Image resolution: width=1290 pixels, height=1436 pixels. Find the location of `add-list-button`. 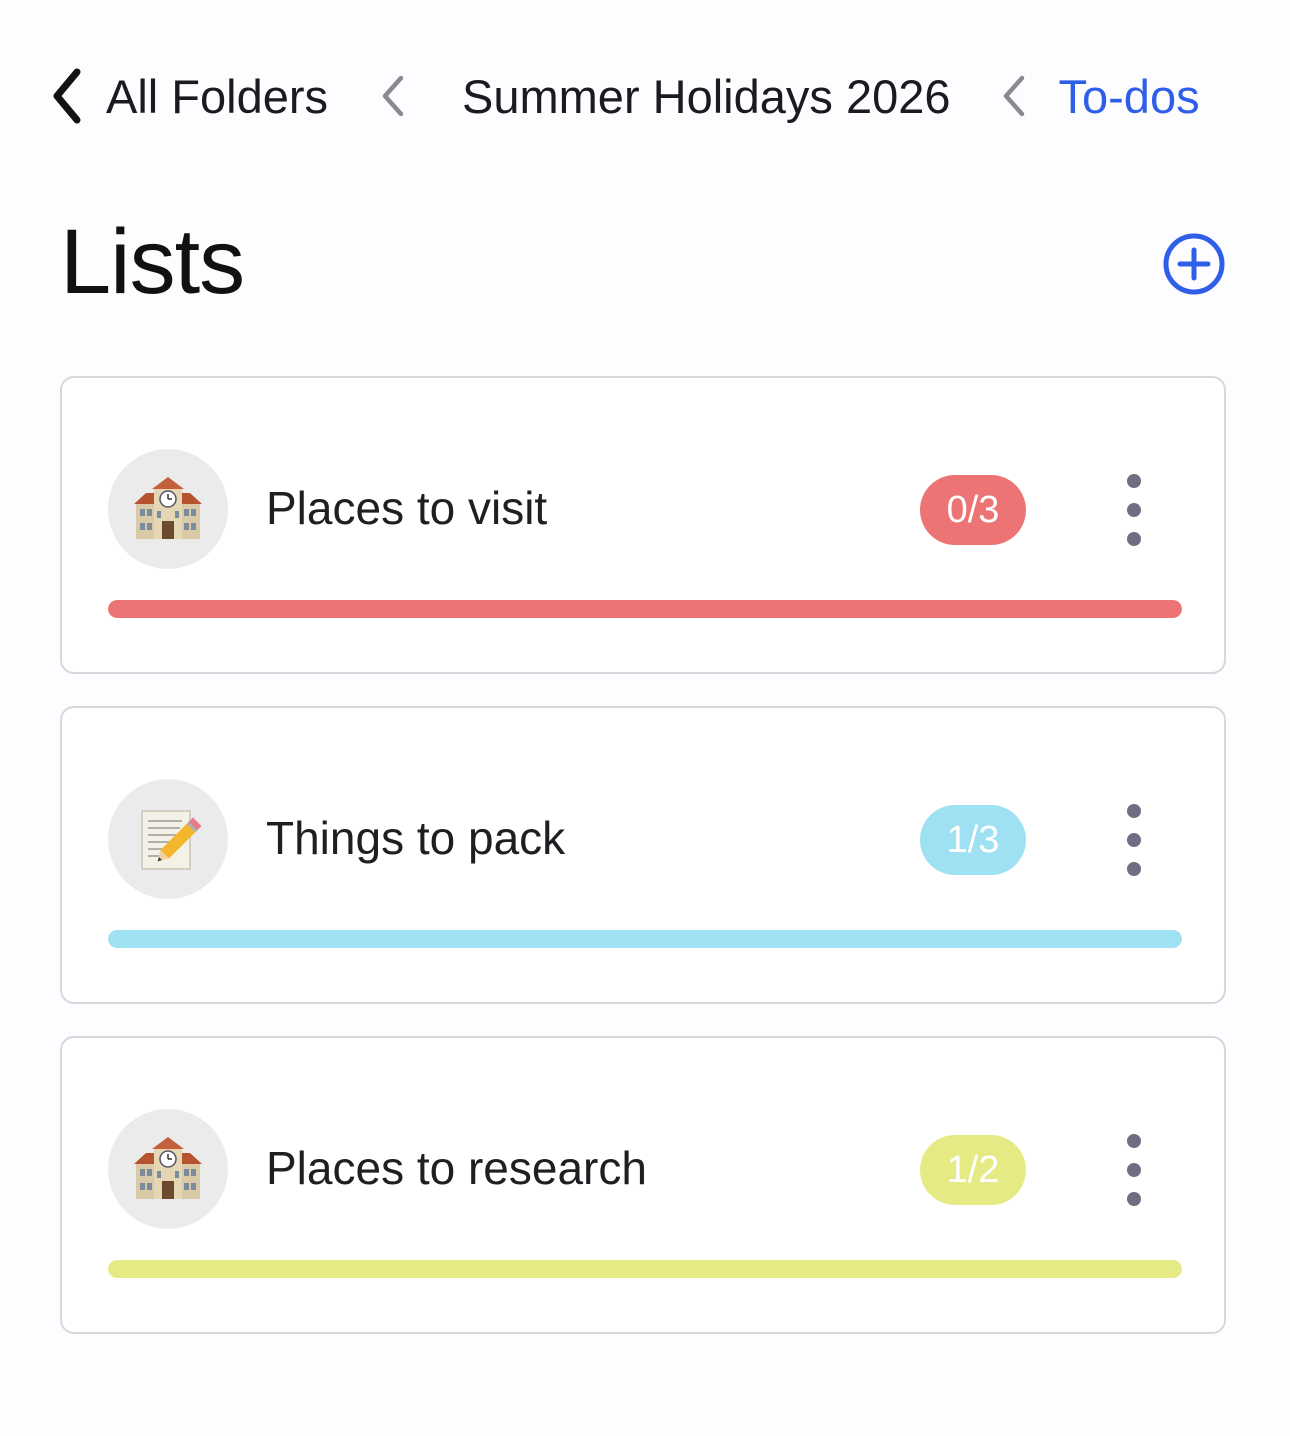

add-list-button is located at coordinates (1194, 264).